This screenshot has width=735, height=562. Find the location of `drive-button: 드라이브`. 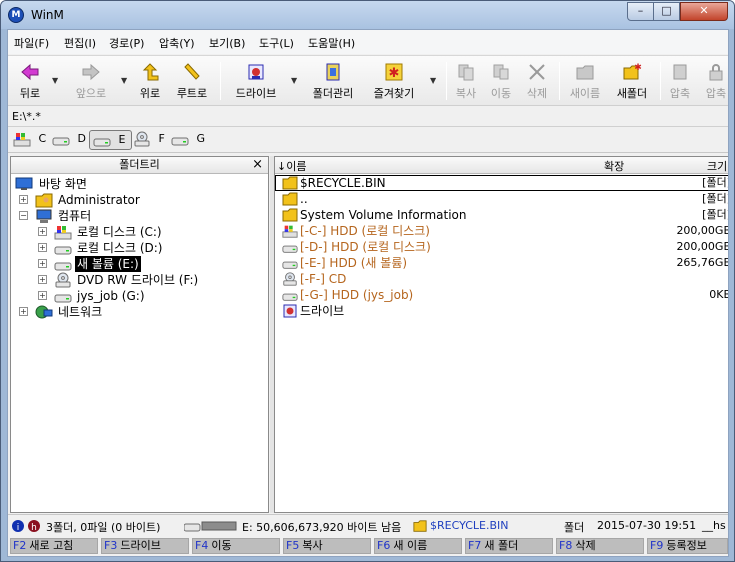

drive-button: 드라이브 is located at coordinates (256, 81).